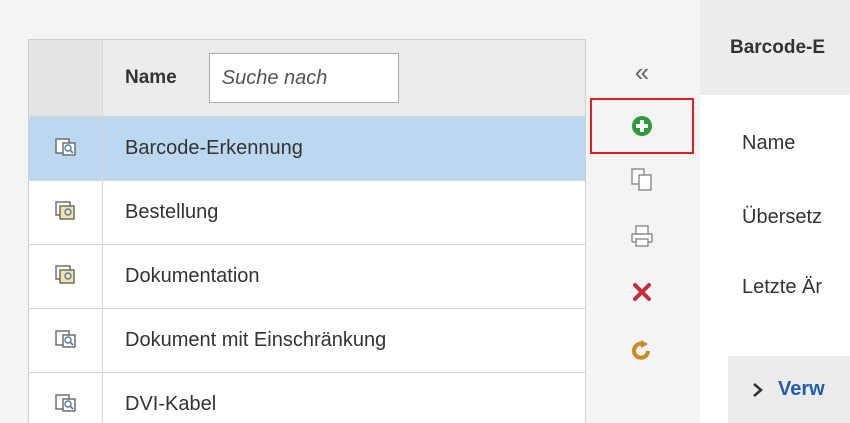  What do you see at coordinates (172, 212) in the screenshot?
I see `row-label: Bestellung` at bounding box center [172, 212].